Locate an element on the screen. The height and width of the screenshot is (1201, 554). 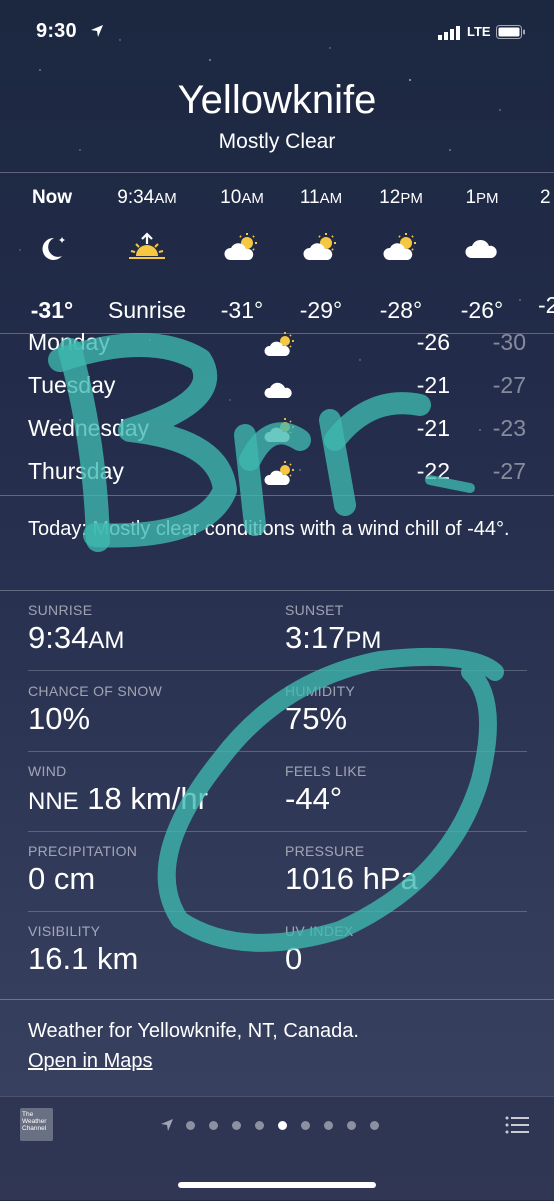
detail-precipitation: PRECIPITATION 0 cm is located at coordinates (148, 870).